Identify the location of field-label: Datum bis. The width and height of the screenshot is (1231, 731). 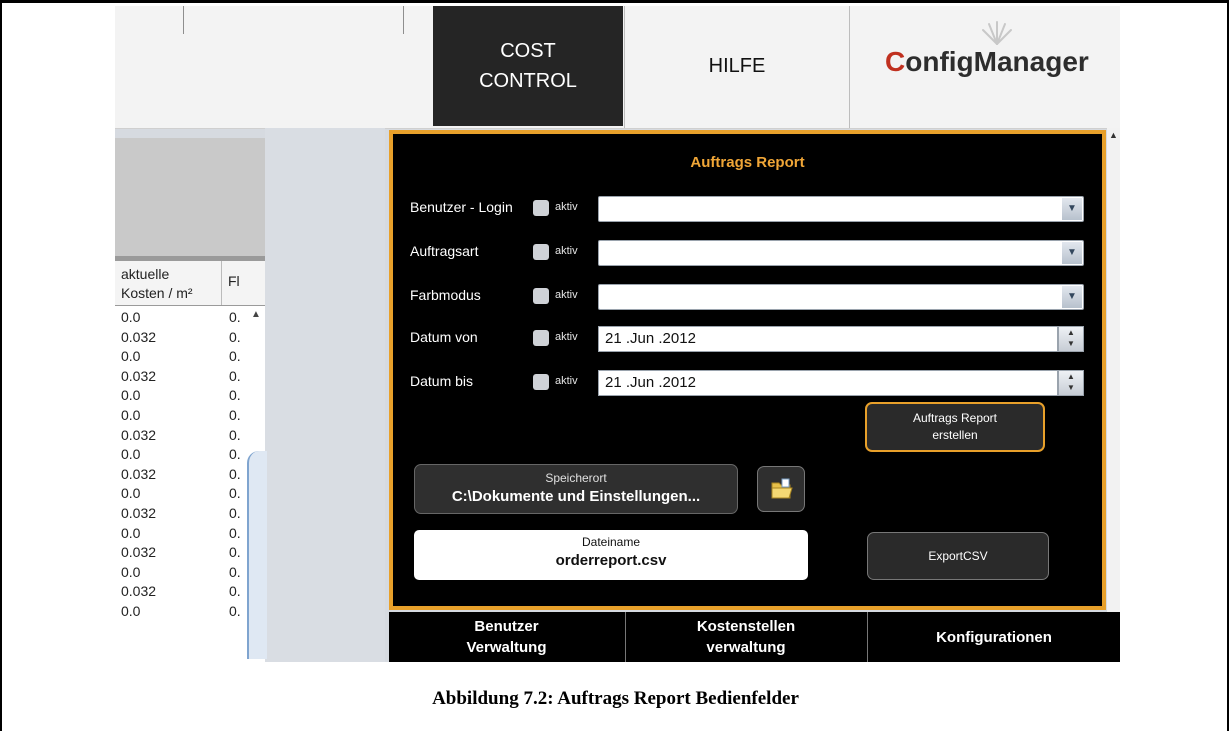
(442, 381).